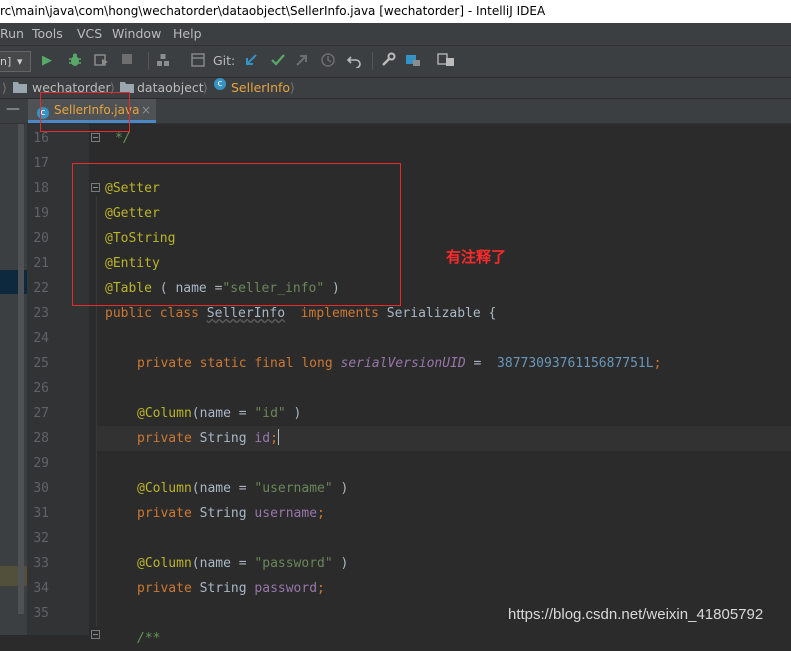  I want to click on code-line: 33 @Column(name = "password" ), so click(409, 563).